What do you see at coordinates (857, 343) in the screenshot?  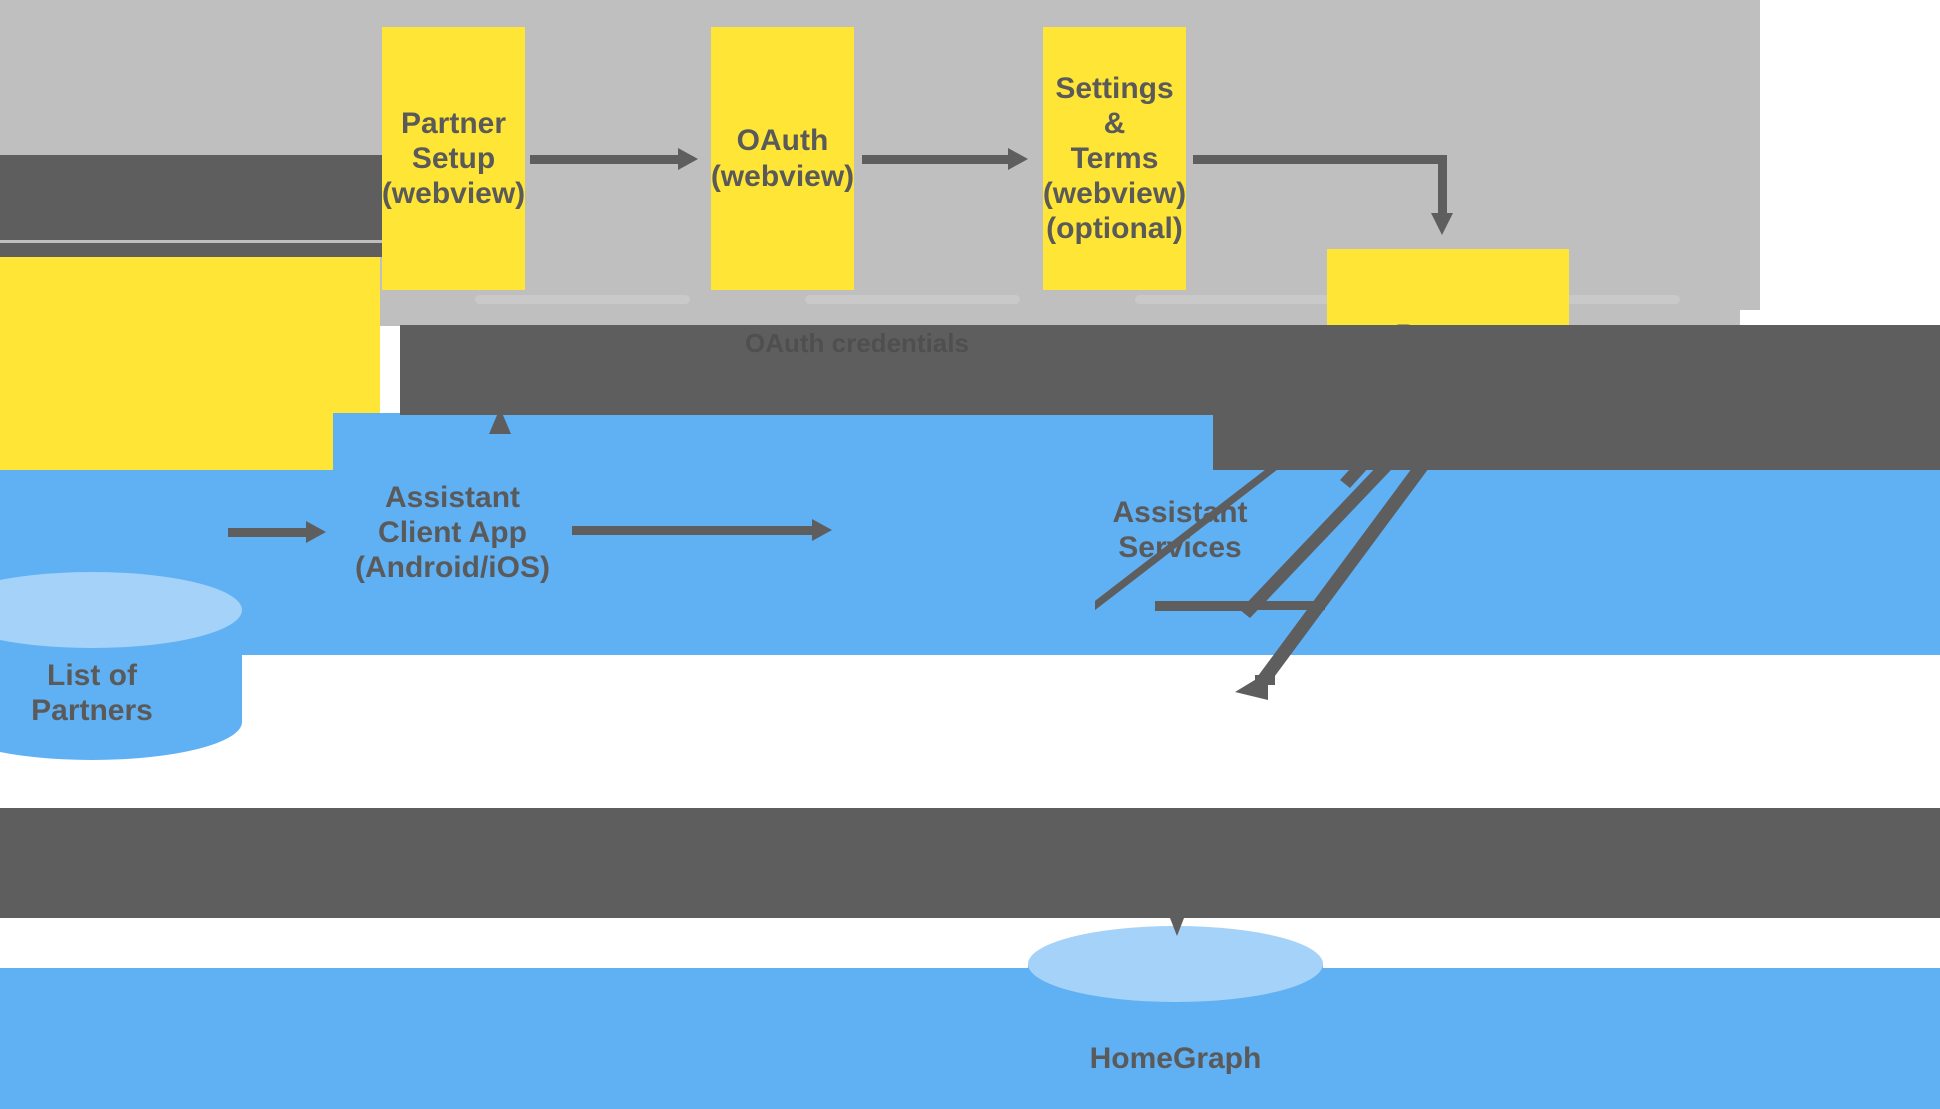 I see `edge-label-oauth-credentials: OAuth credentials` at bounding box center [857, 343].